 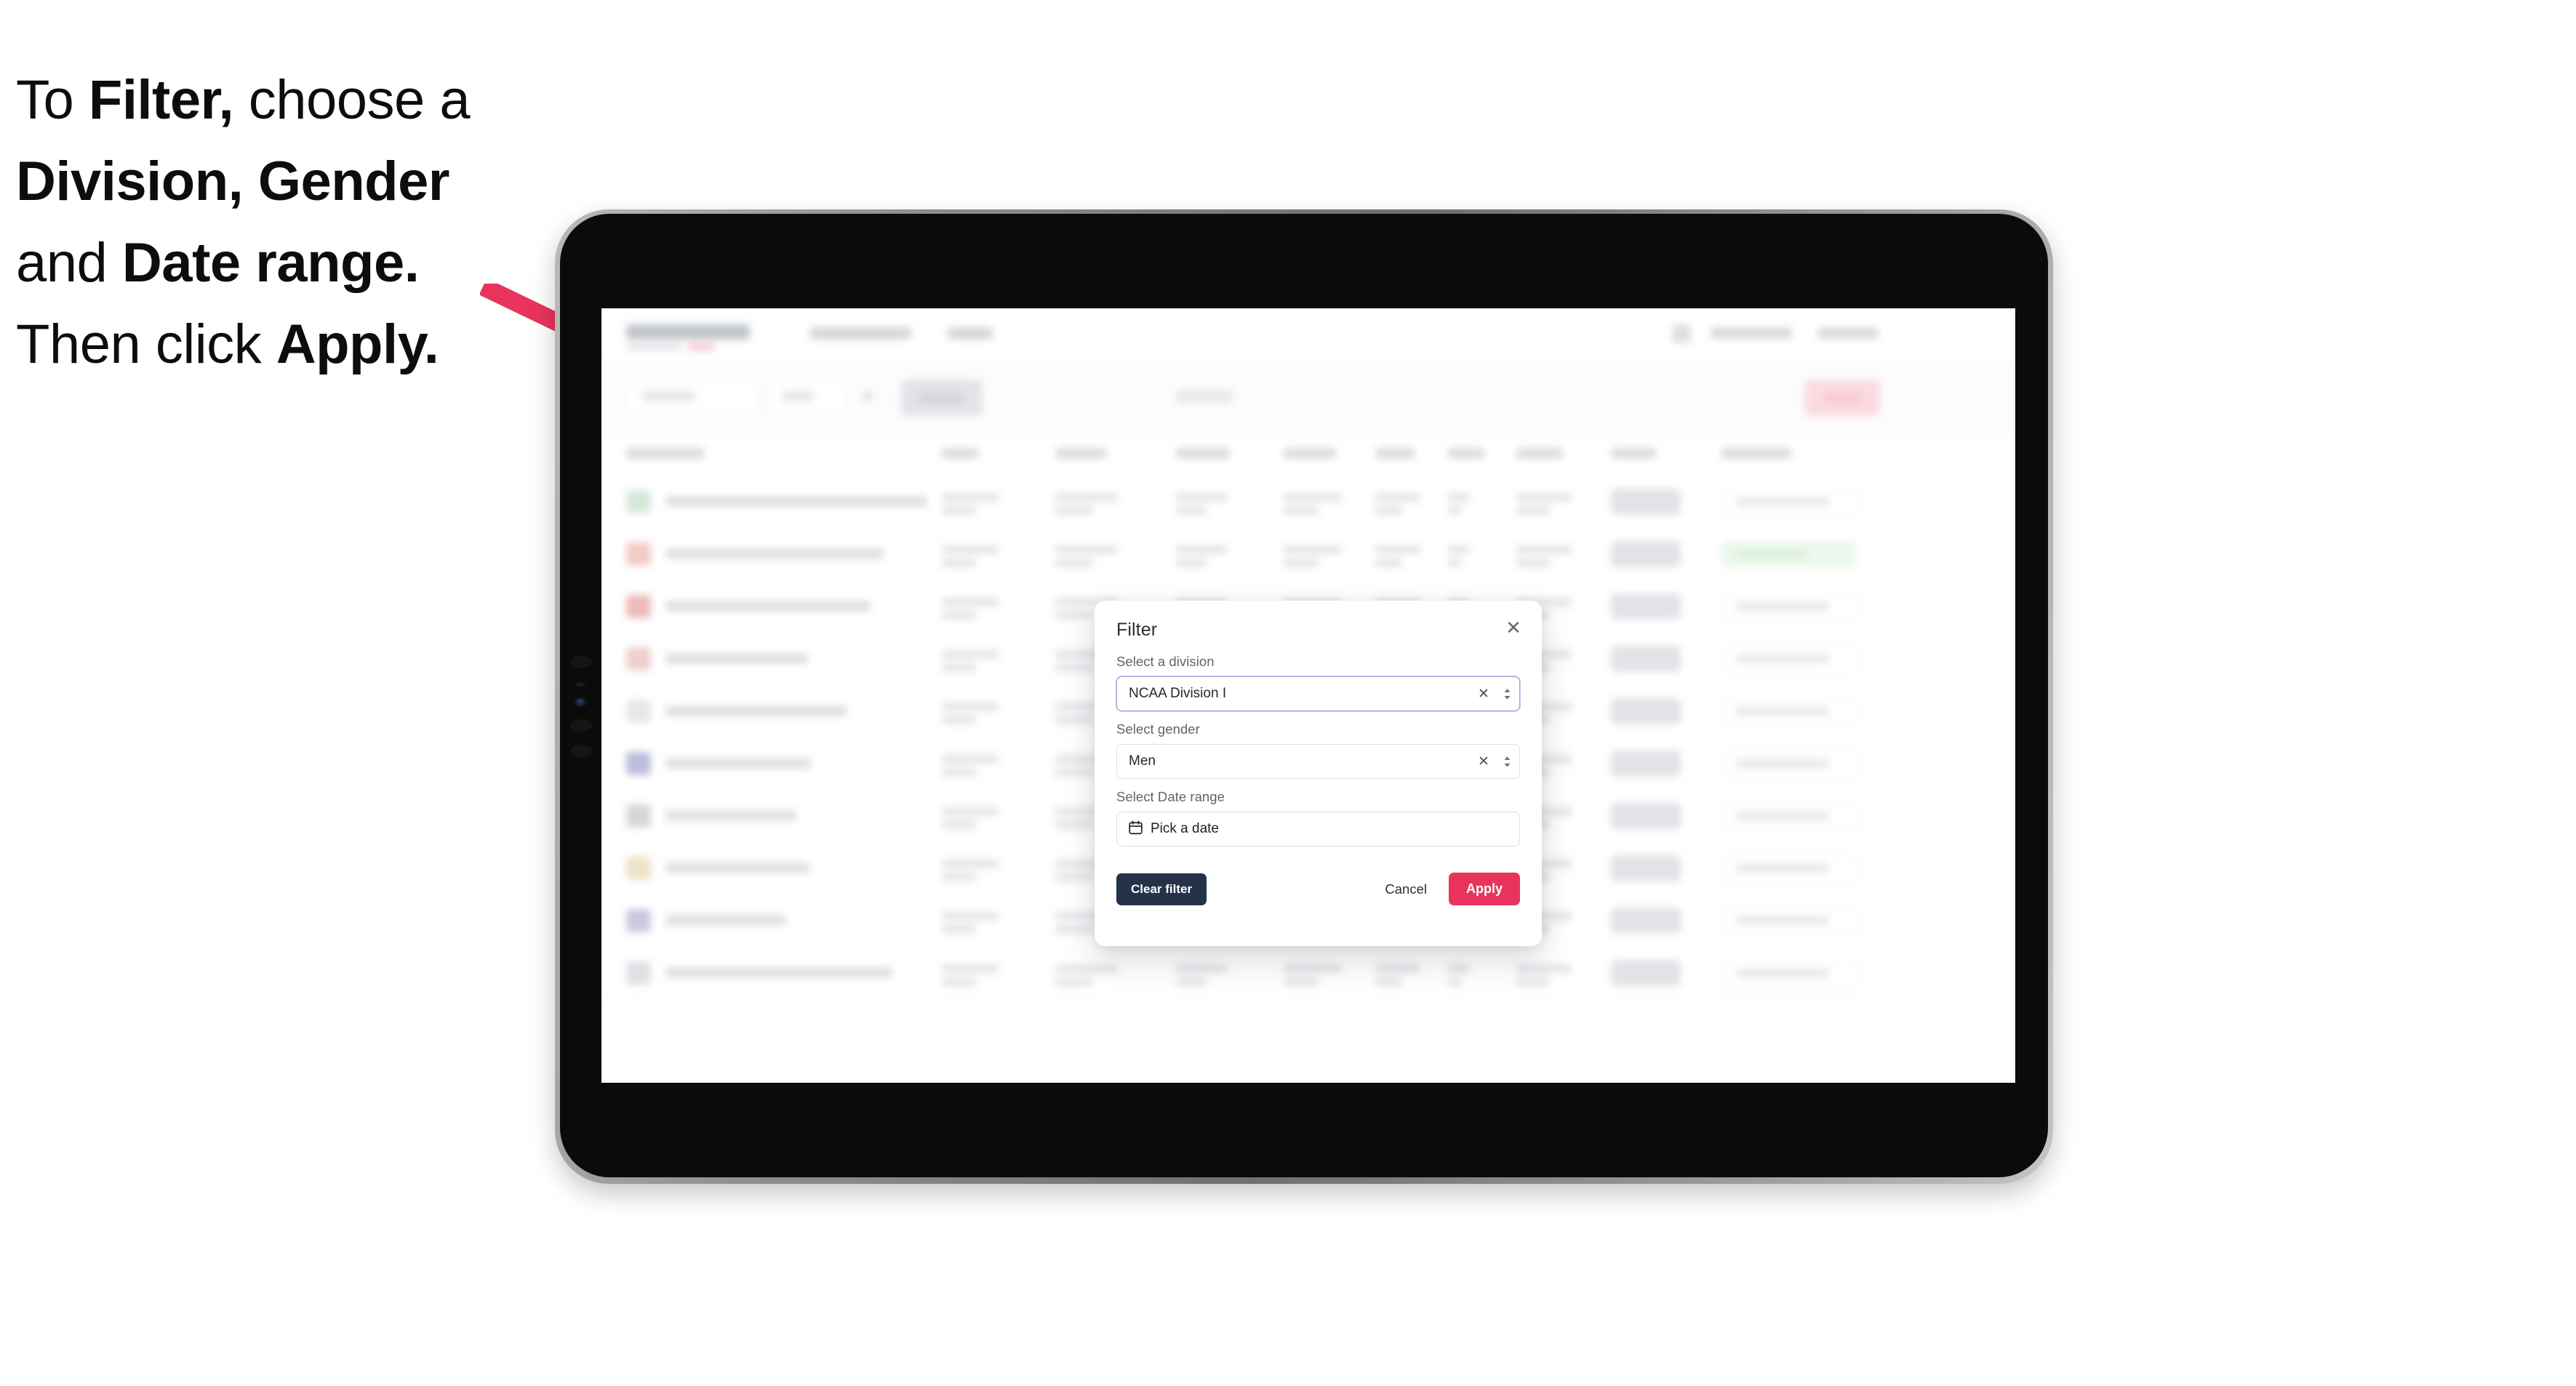 I want to click on apply-button: Apply, so click(x=1484, y=889).